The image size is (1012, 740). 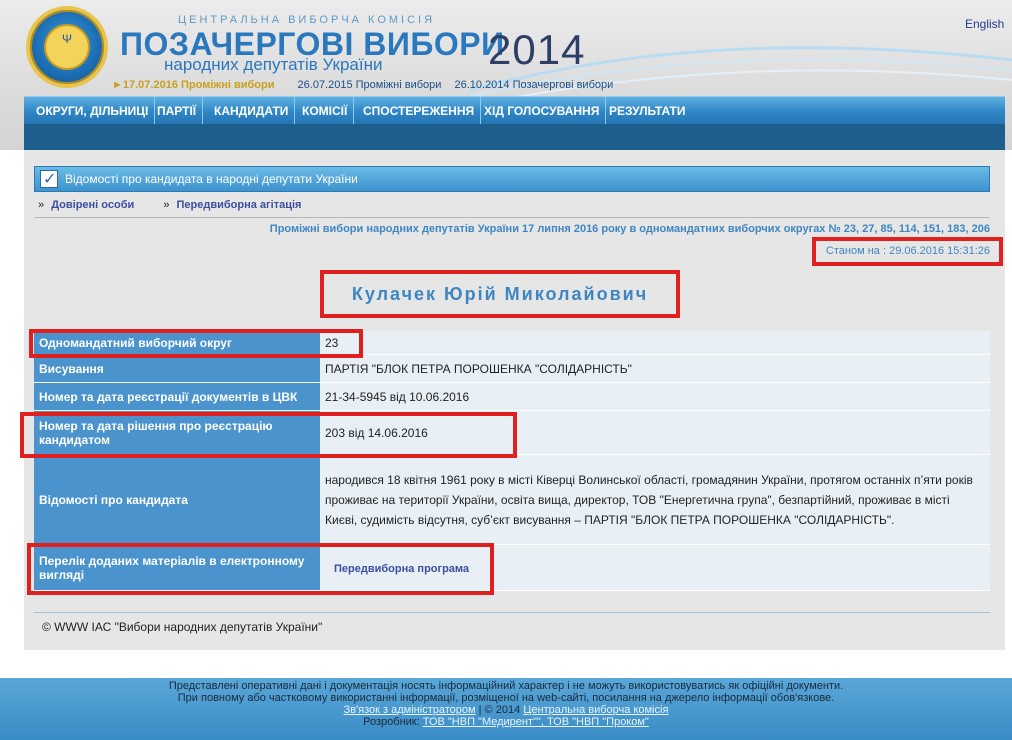 What do you see at coordinates (536, 722) in the screenshot?
I see `developer-link: ТОВ "НВП "Медирент"", ТОВ "НВП "Проком"` at bounding box center [536, 722].